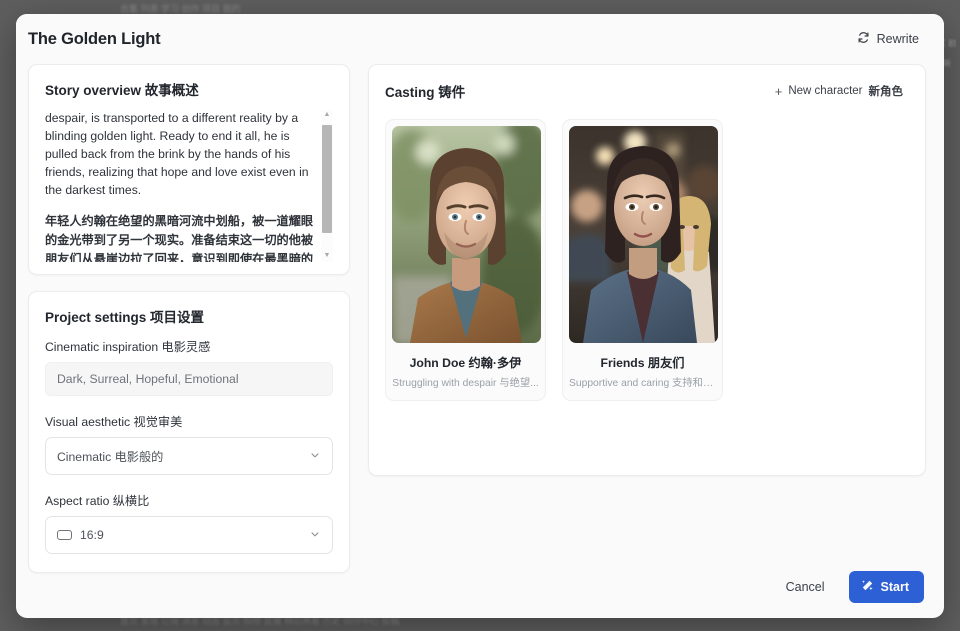 This screenshot has width=960, height=631. What do you see at coordinates (110, 457) in the screenshot?
I see `visual-aesthetic-value: Cinematic 电影般的` at bounding box center [110, 457].